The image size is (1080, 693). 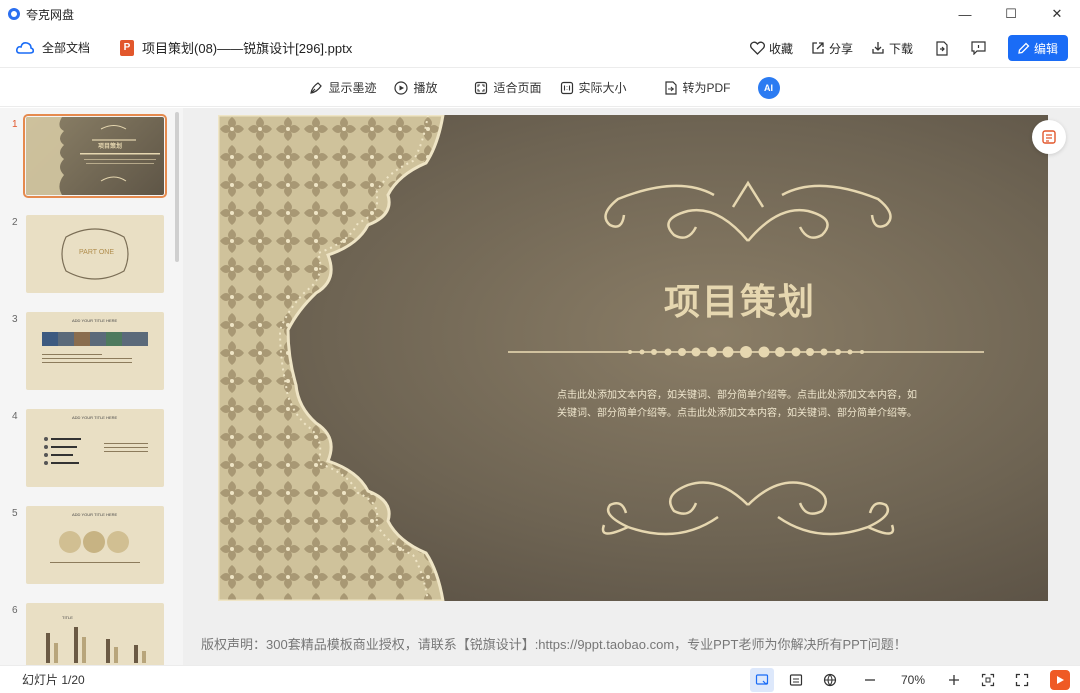 I want to click on export-file-button, so click(x=942, y=48).